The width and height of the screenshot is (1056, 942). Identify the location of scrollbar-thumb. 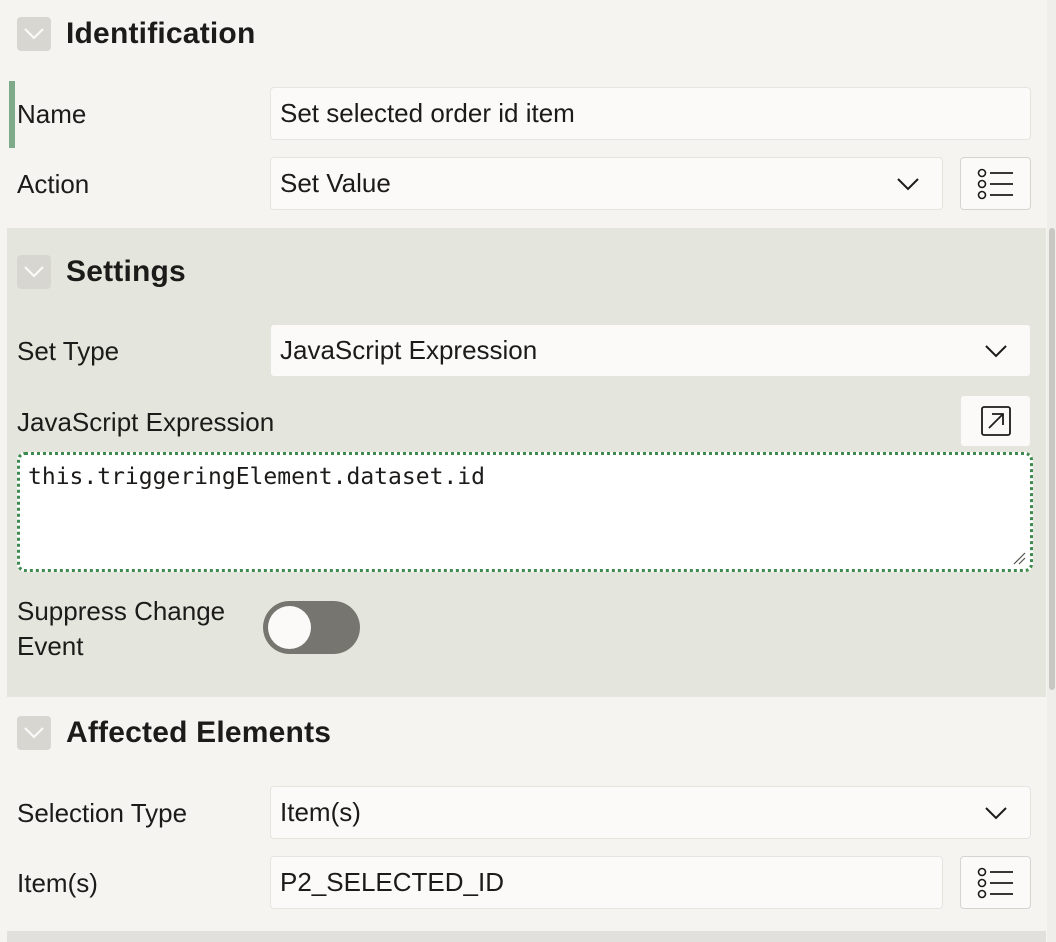
(1052, 459).